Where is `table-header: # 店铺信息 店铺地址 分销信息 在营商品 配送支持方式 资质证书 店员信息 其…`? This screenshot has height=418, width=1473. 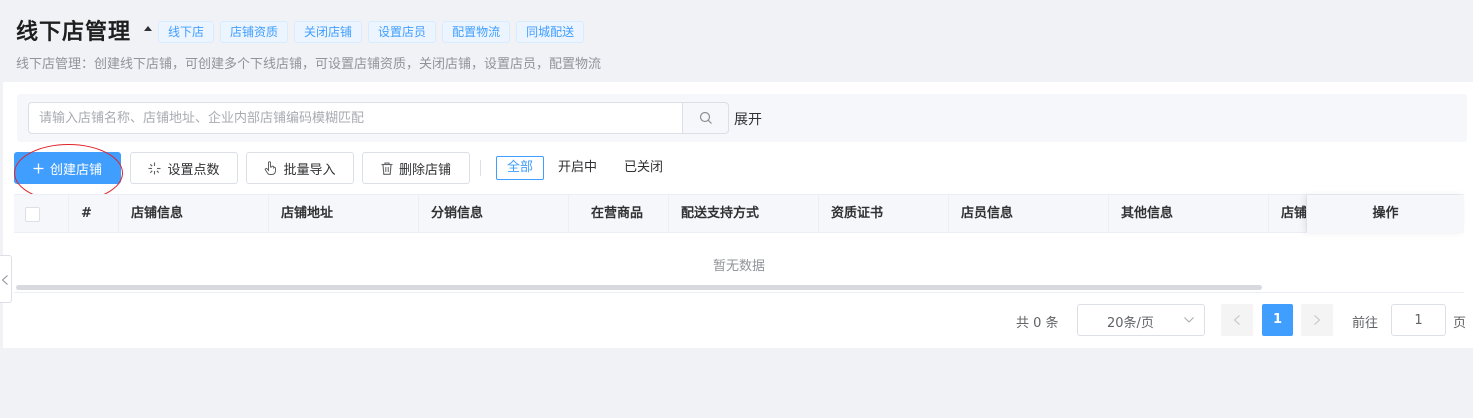 table-header: # 店铺信息 店铺地址 分销信息 在营商品 配送支持方式 资质证书 店员信息 其… is located at coordinates (739, 213).